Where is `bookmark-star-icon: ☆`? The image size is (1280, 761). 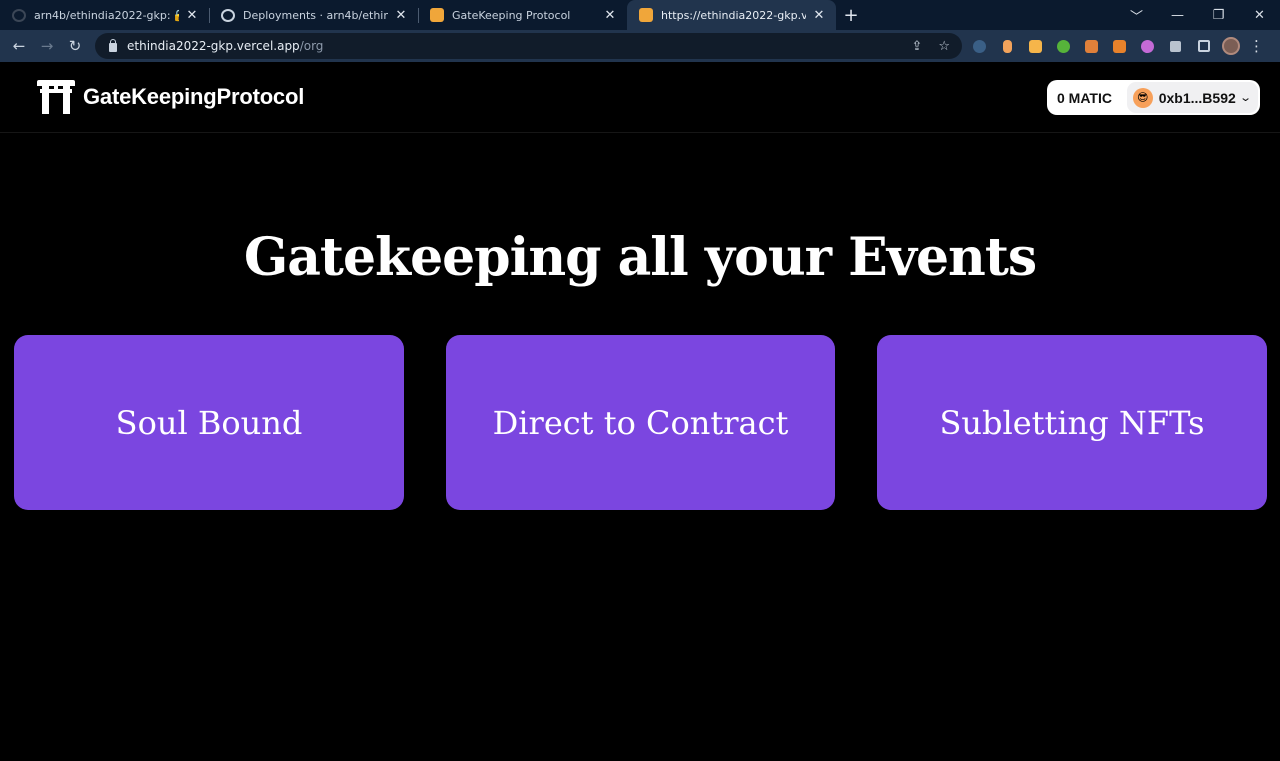
bookmark-star-icon: ☆ is located at coordinates (944, 46).